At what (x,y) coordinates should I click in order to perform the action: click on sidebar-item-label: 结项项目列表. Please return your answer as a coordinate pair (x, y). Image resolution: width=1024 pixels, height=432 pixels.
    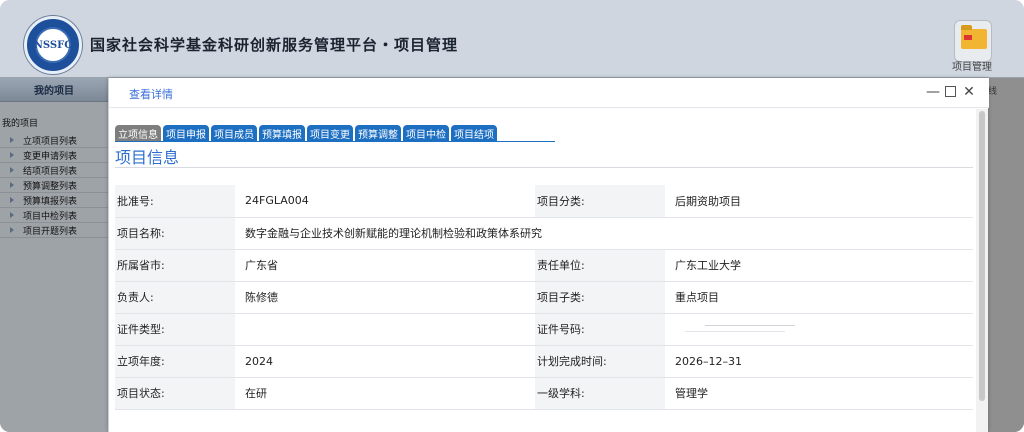
    Looking at the image, I should click on (50, 171).